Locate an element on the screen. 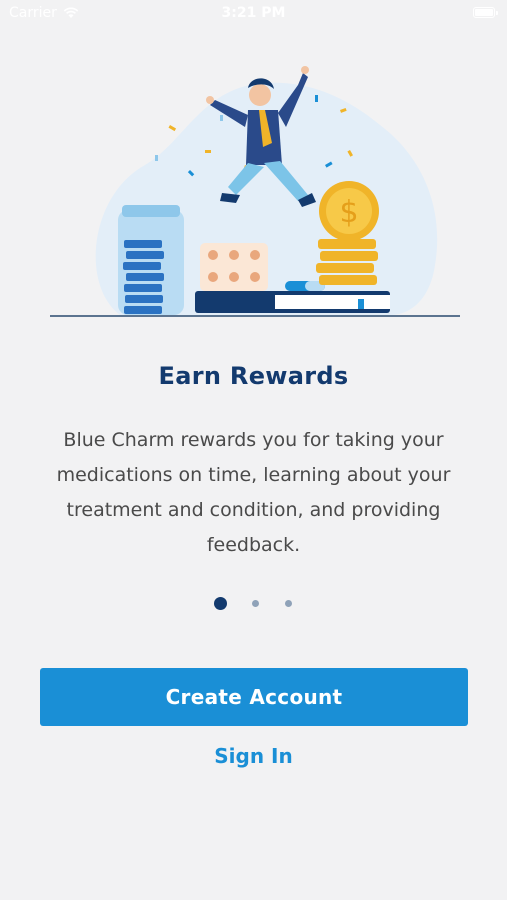 This screenshot has width=507, height=900. sign-in-link: Sign In is located at coordinates (253, 756).